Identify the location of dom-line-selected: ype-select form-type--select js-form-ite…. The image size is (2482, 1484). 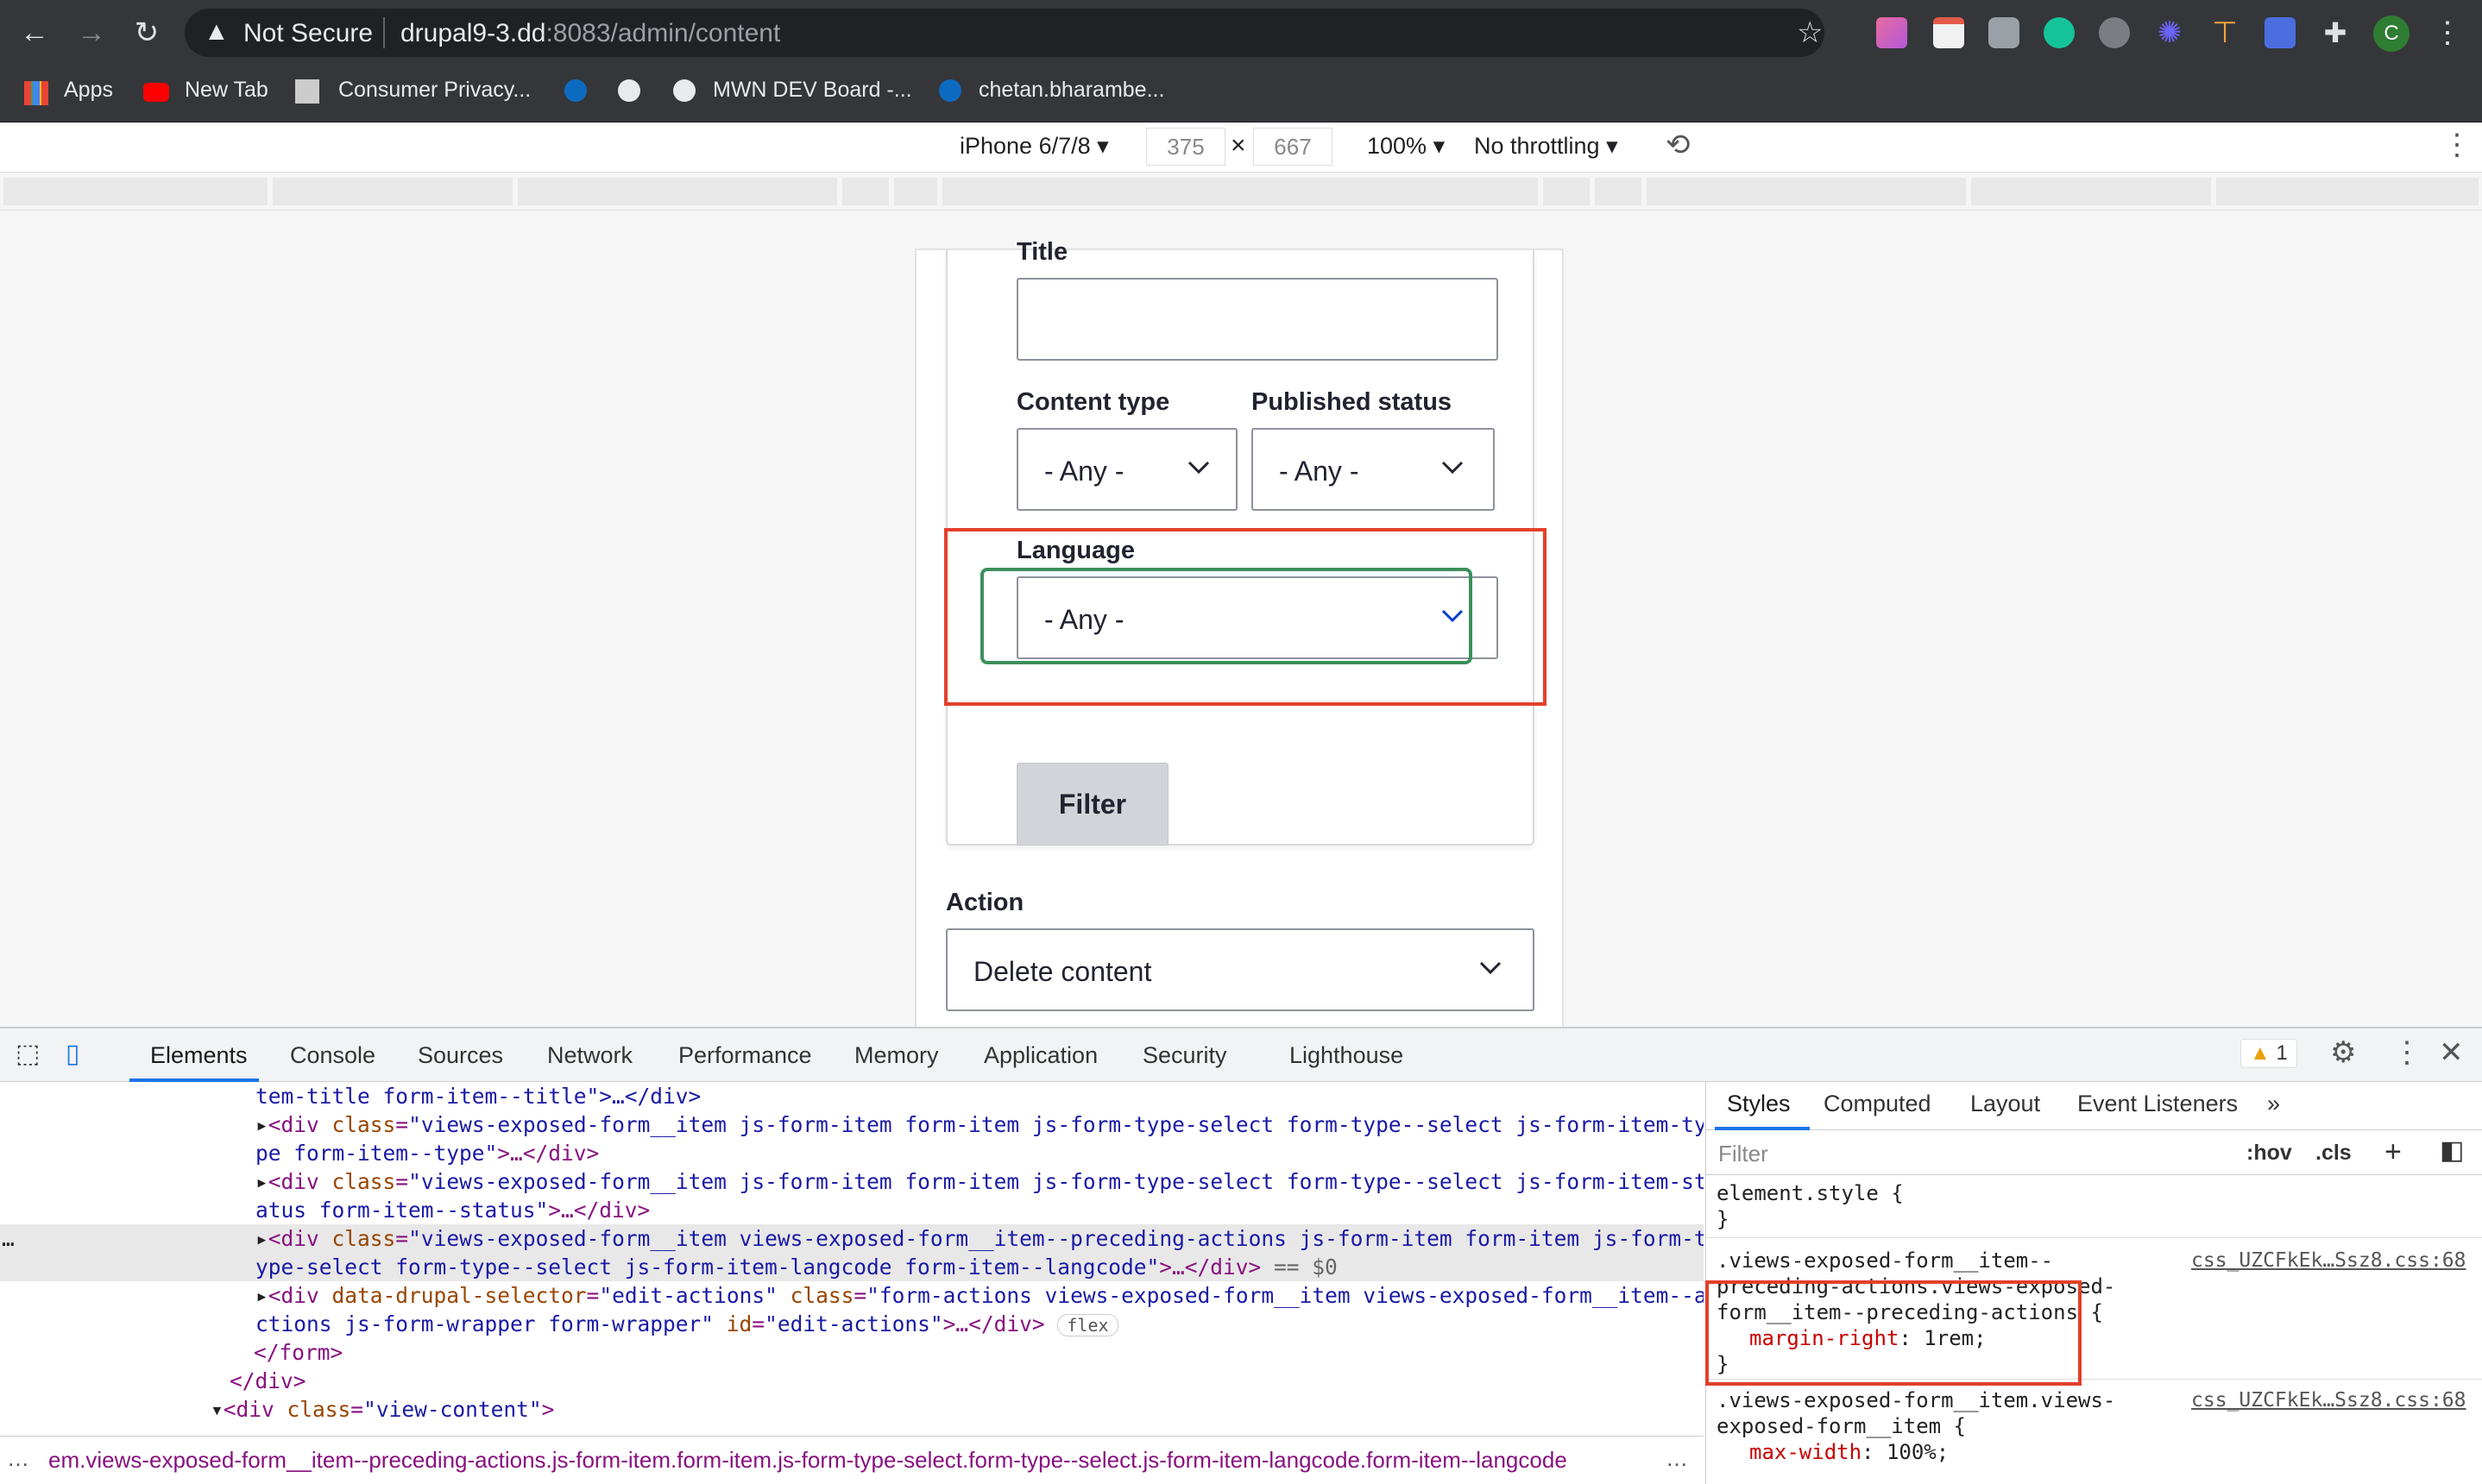
(852, 1267).